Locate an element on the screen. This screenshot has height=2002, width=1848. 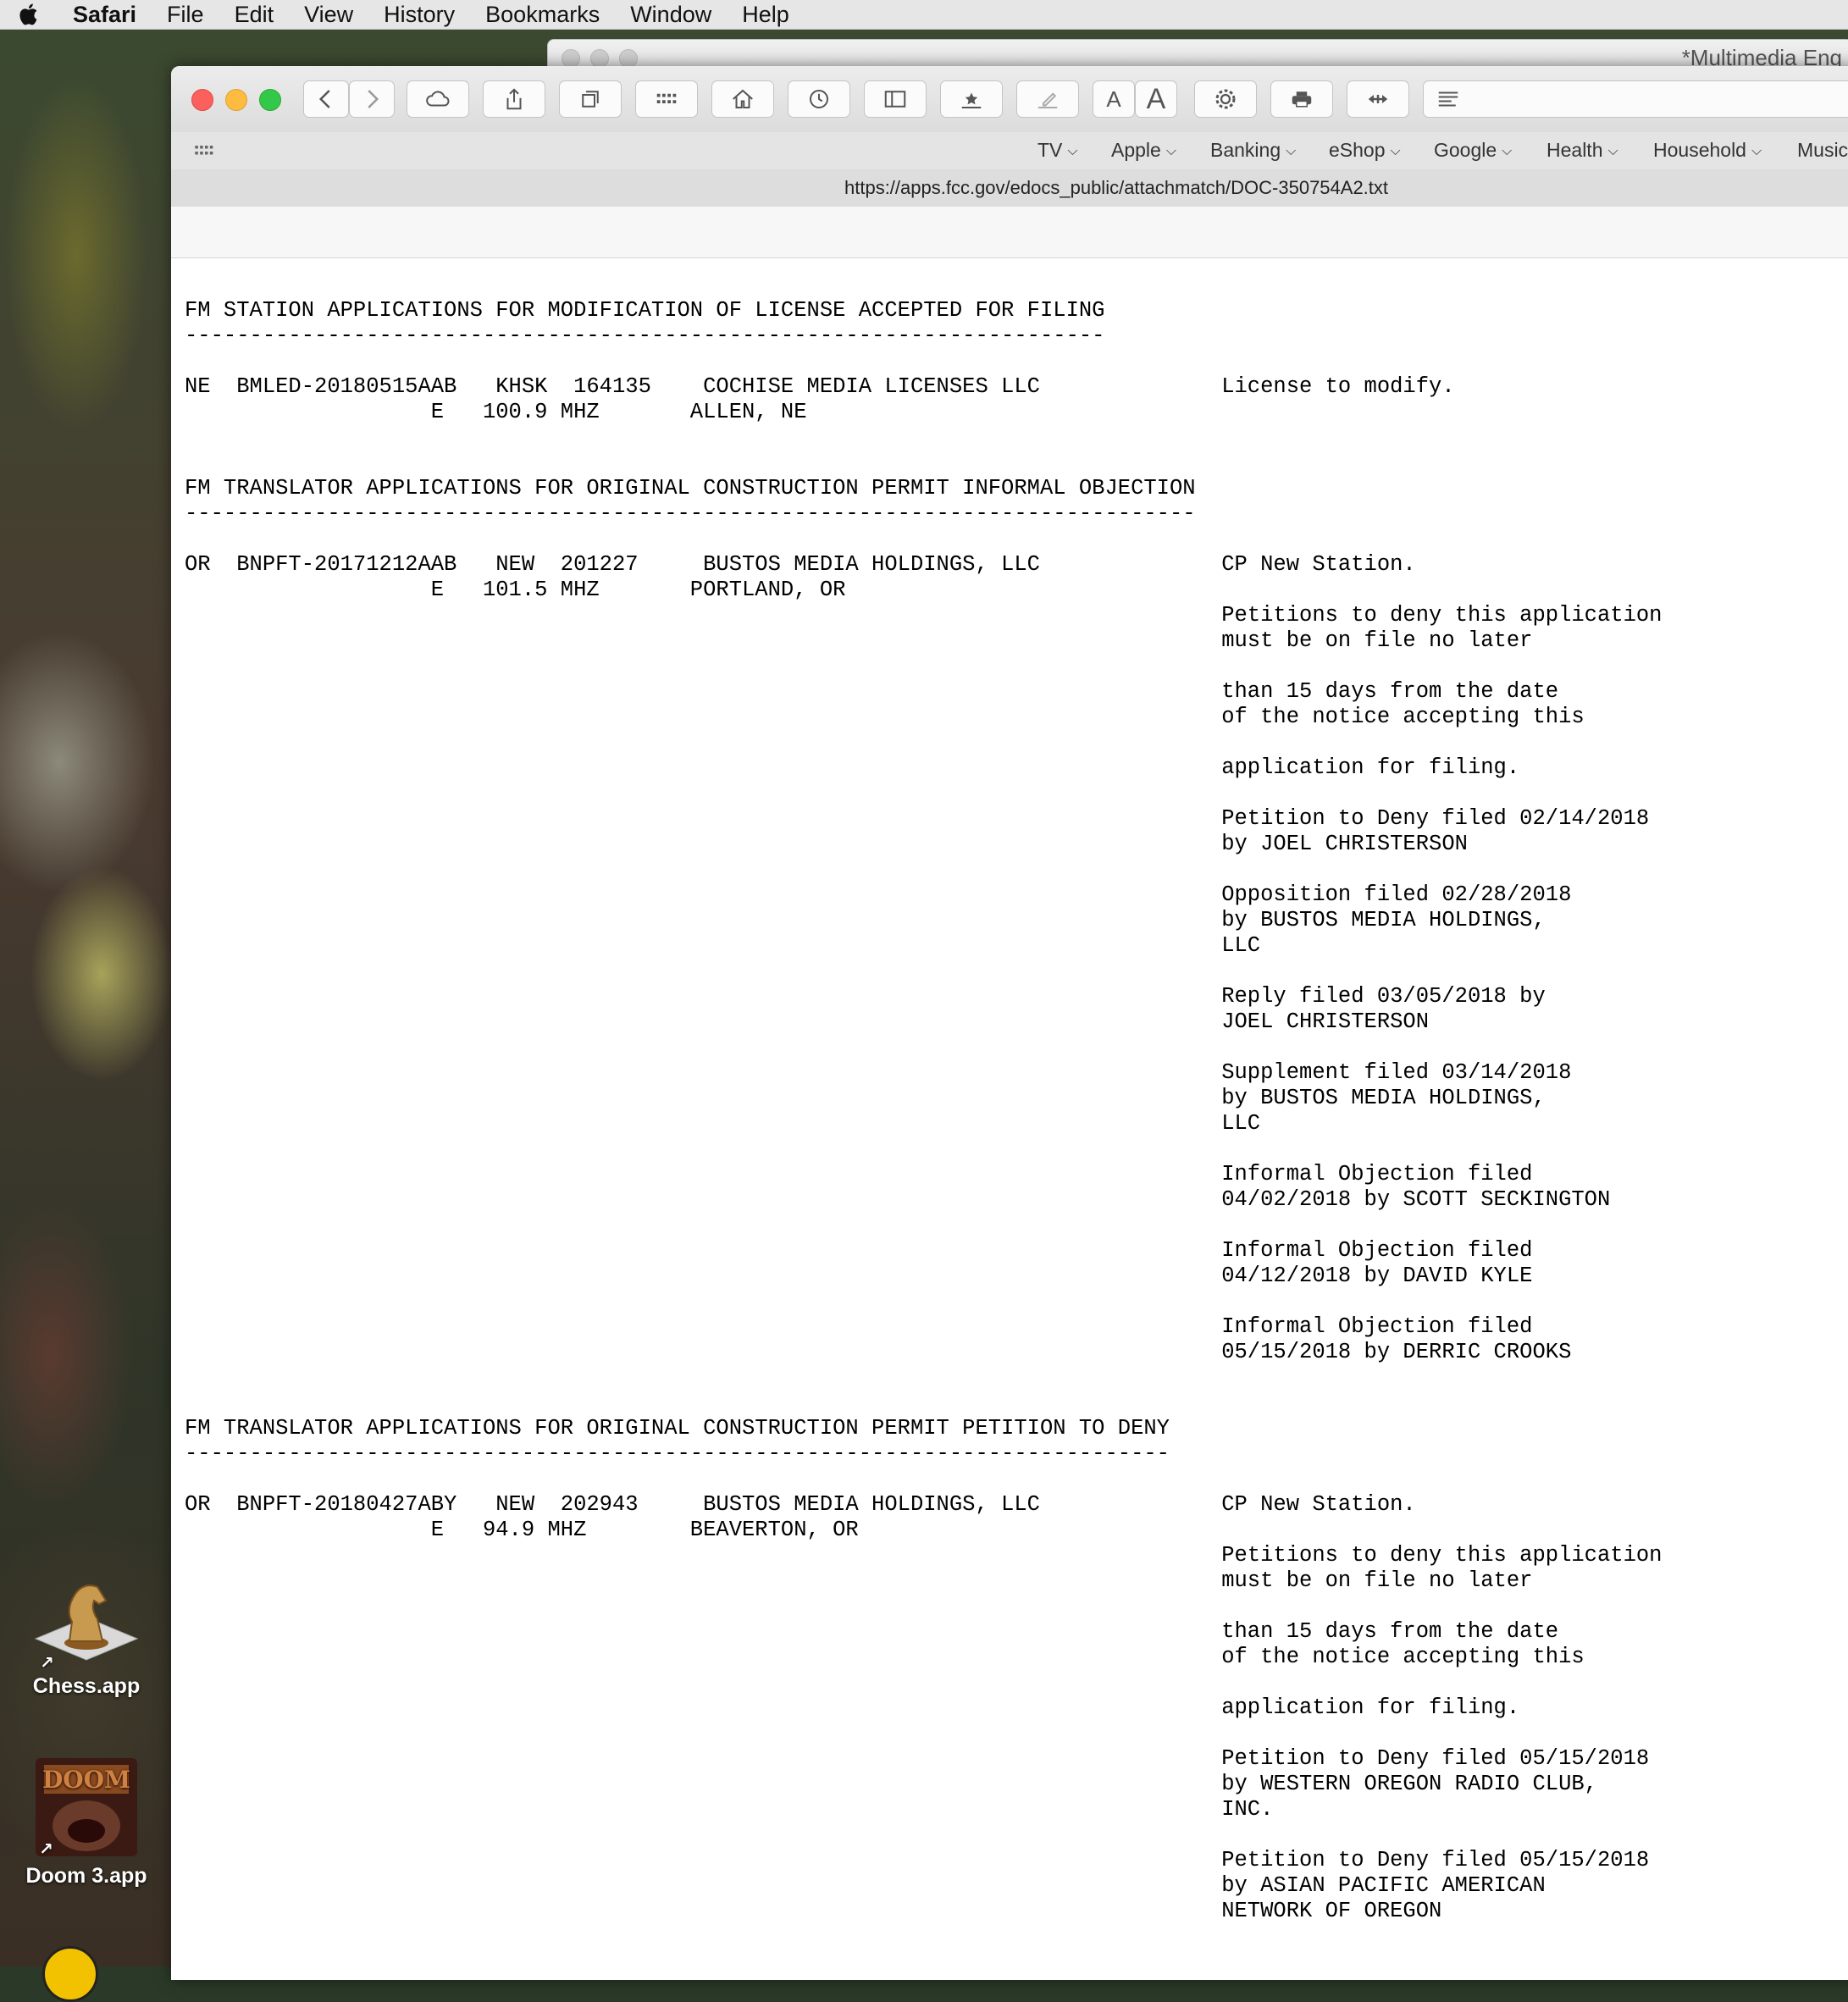
bookmark-folder-tv: TV ⌵ is located at coordinates (1057, 150).